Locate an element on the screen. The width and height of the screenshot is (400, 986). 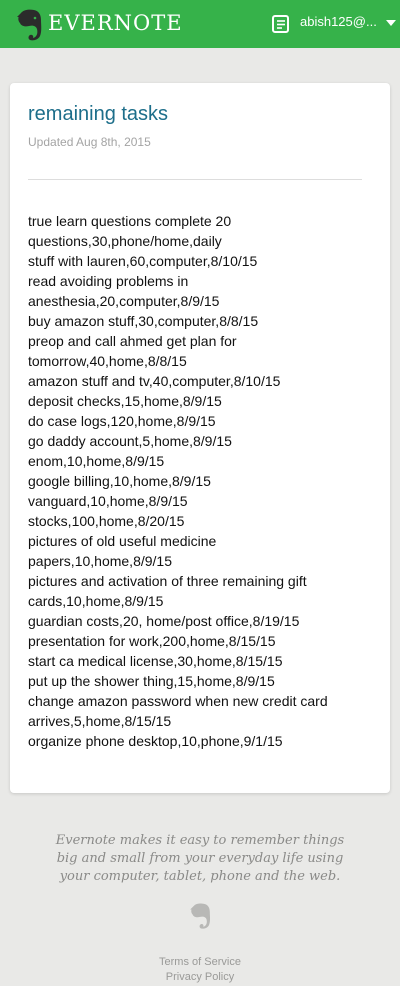
note-line: organize phone desktop,10,phone,9/1/15 is located at coordinates (155, 741).